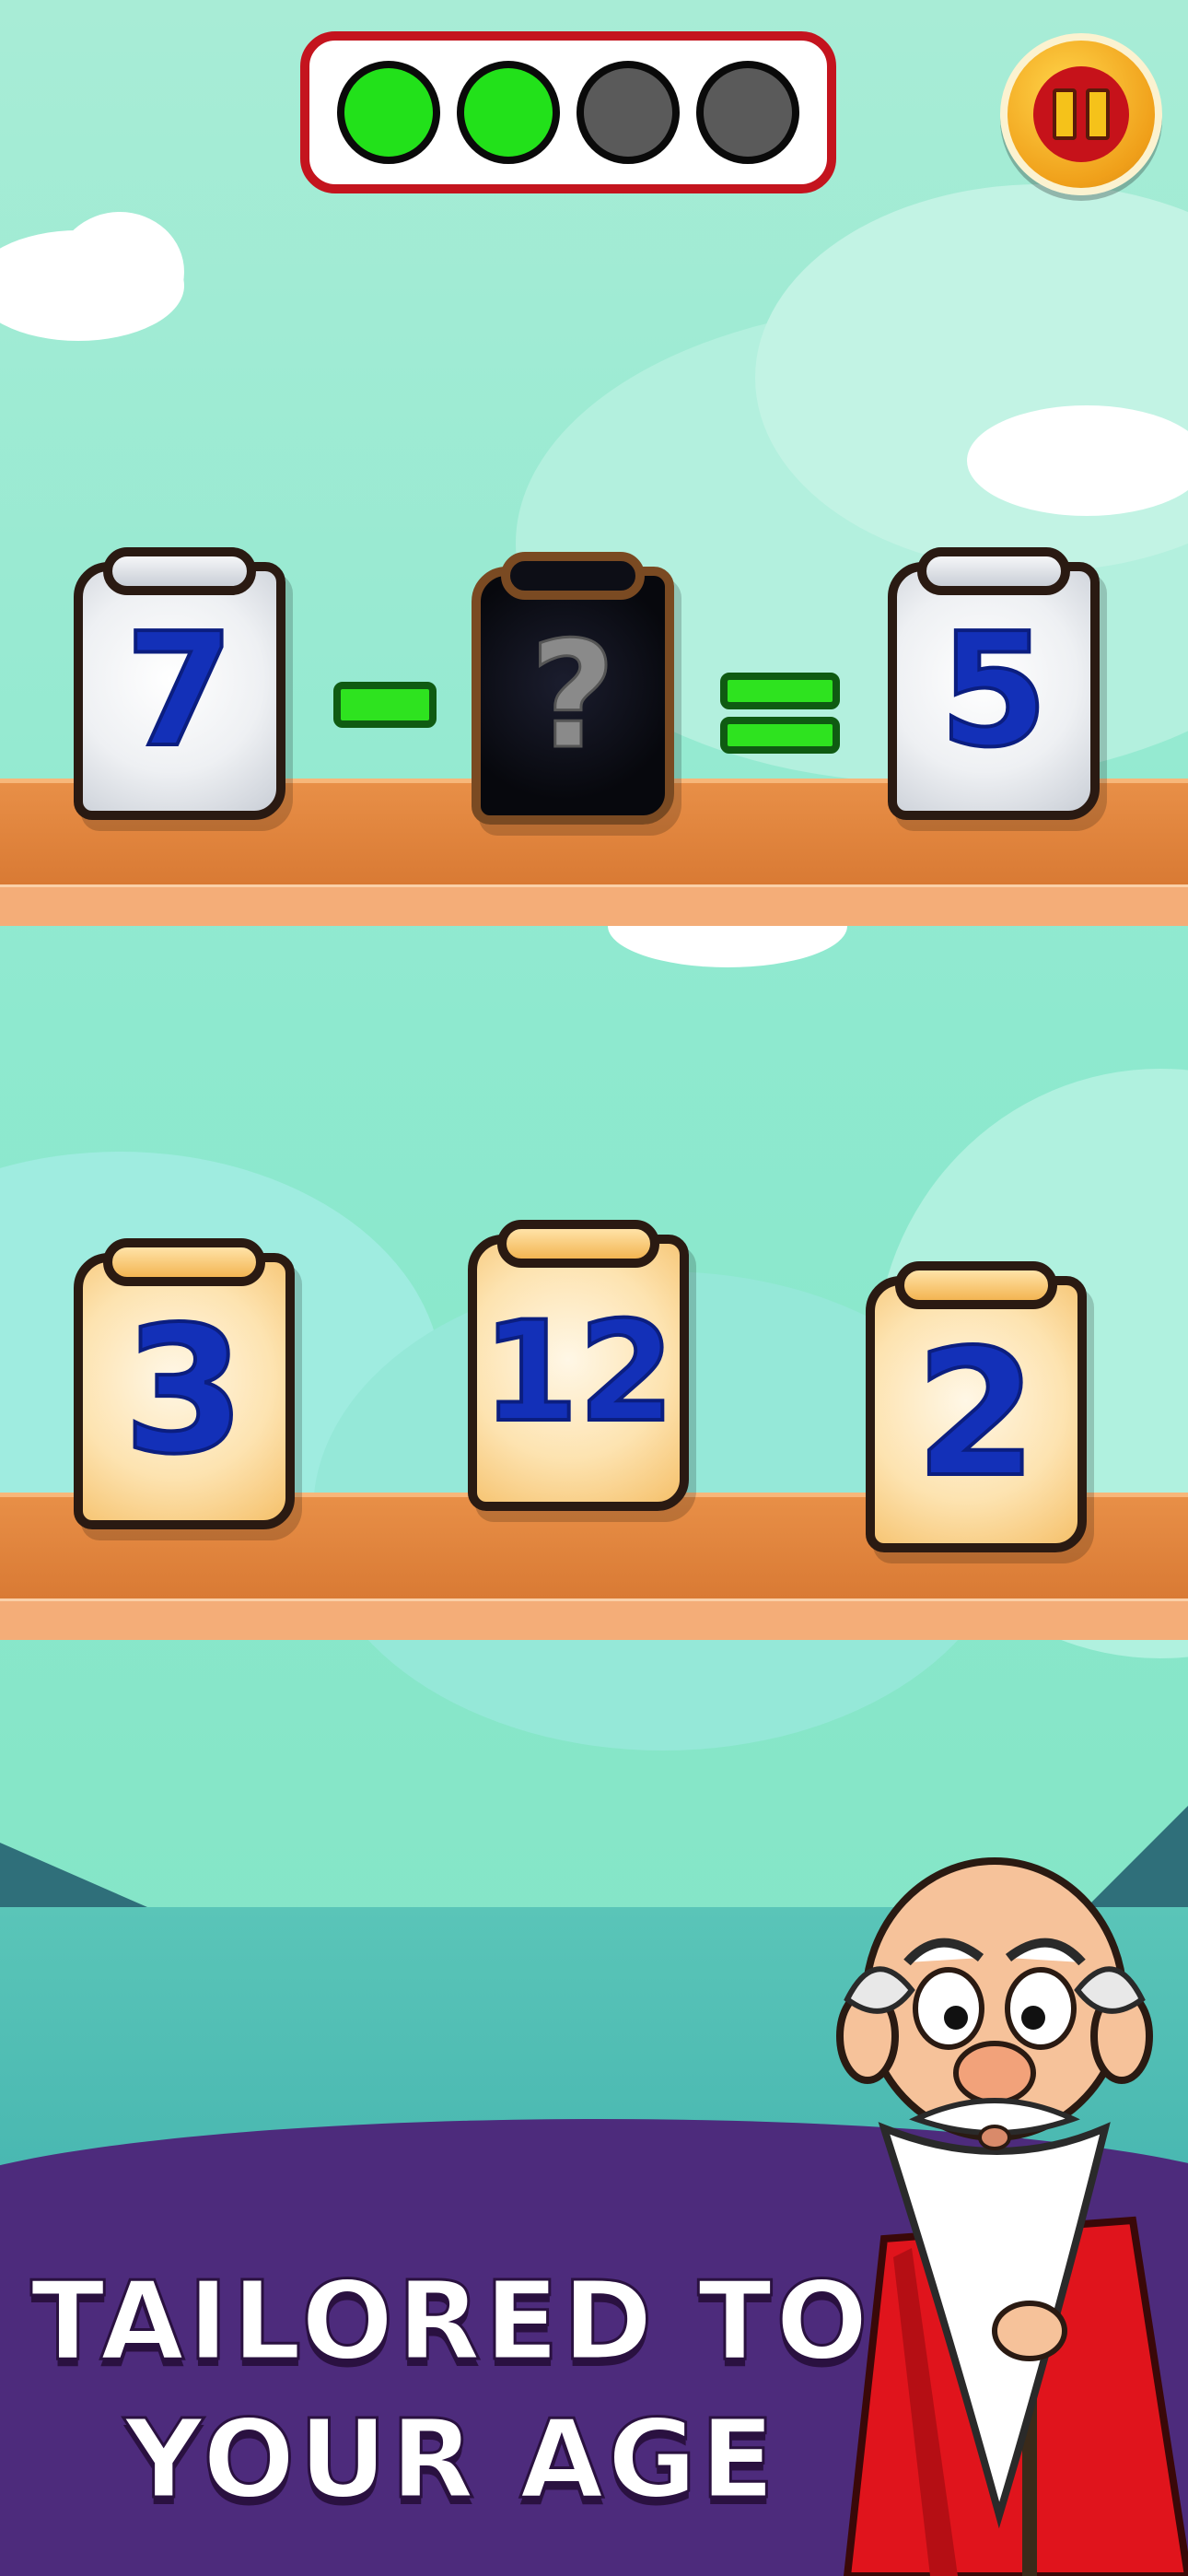  I want to click on equation-result-card: 5, so click(994, 683).